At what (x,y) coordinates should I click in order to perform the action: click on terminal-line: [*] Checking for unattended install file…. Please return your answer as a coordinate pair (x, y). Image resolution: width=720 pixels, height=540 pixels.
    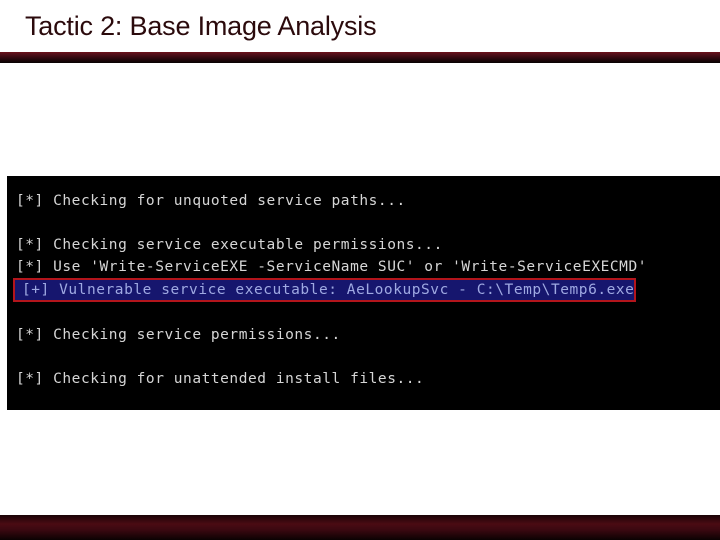
    Looking at the image, I should click on (220, 379).